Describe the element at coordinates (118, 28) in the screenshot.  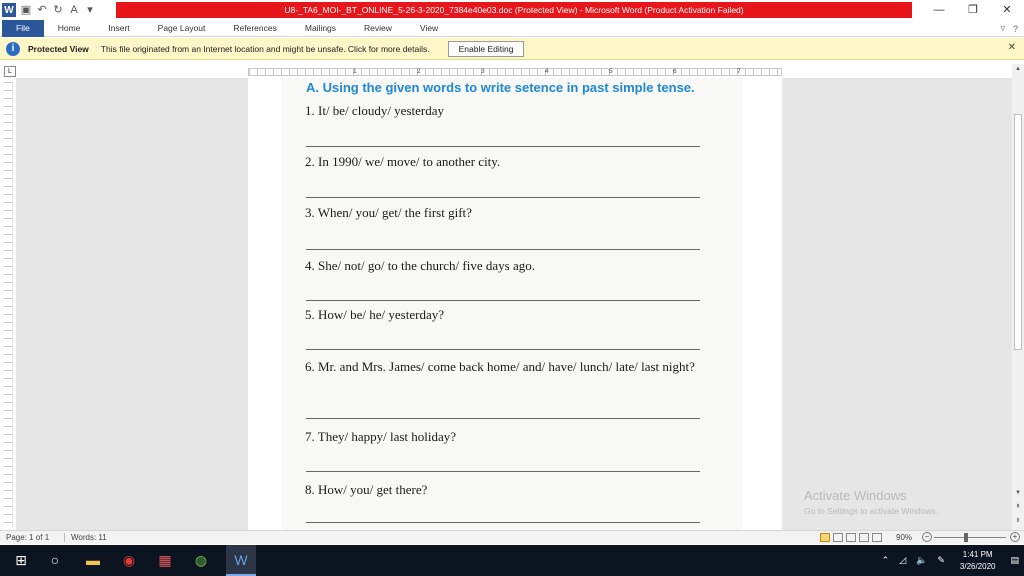
I see `tab-insert: Insert` at that location.